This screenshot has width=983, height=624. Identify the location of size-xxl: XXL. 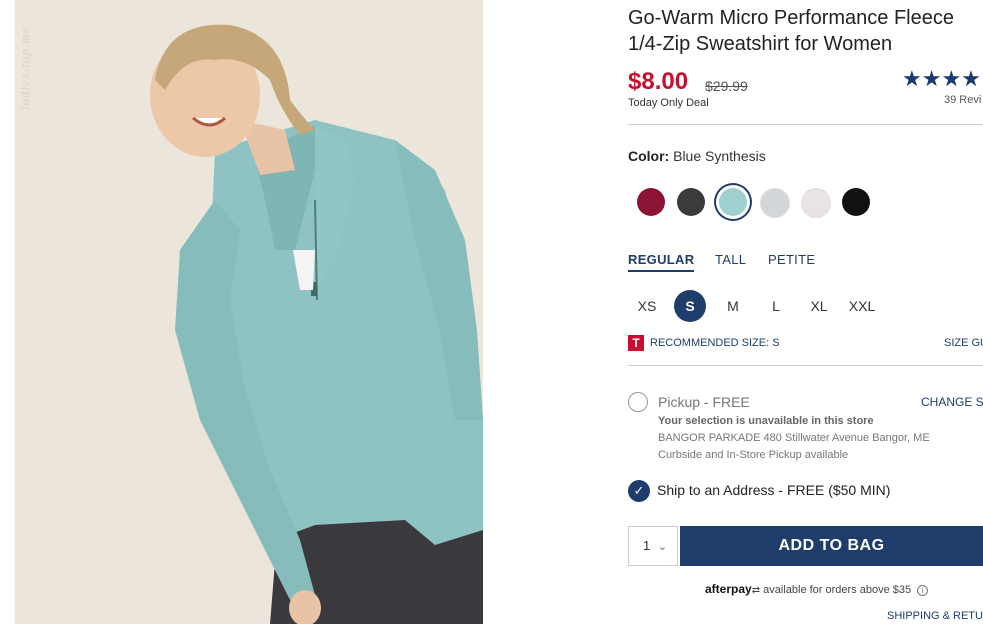
(862, 306).